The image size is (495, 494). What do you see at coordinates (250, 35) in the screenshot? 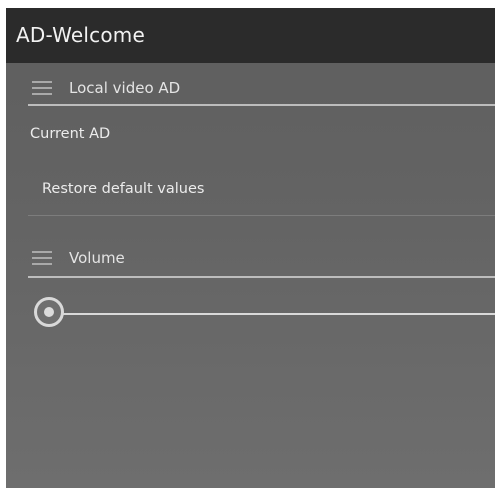
I see `app-title-bar: AD-Welcome` at bounding box center [250, 35].